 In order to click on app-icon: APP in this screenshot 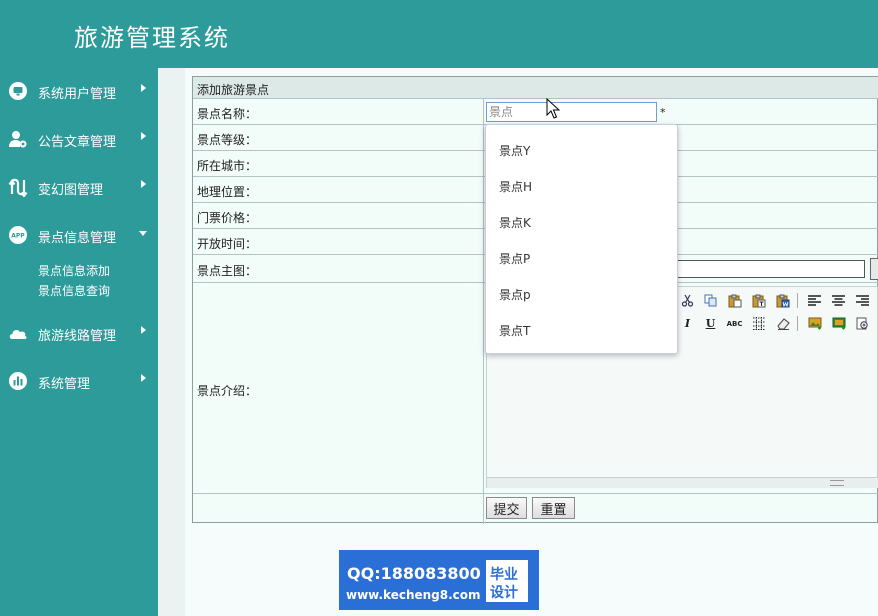, I will do `click(18, 235)`.